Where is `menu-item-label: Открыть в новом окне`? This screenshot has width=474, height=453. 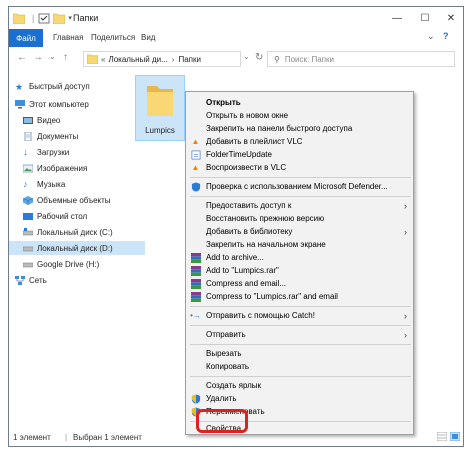
menu-item-label: Открыть в новом окне is located at coordinates (247, 115).